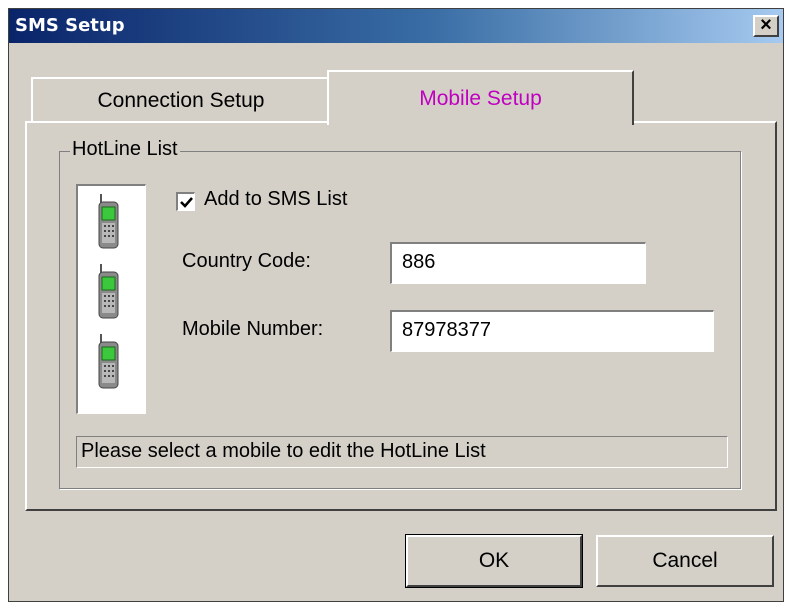  I want to click on mobile-number-label: Mobile Number:, so click(253, 329).